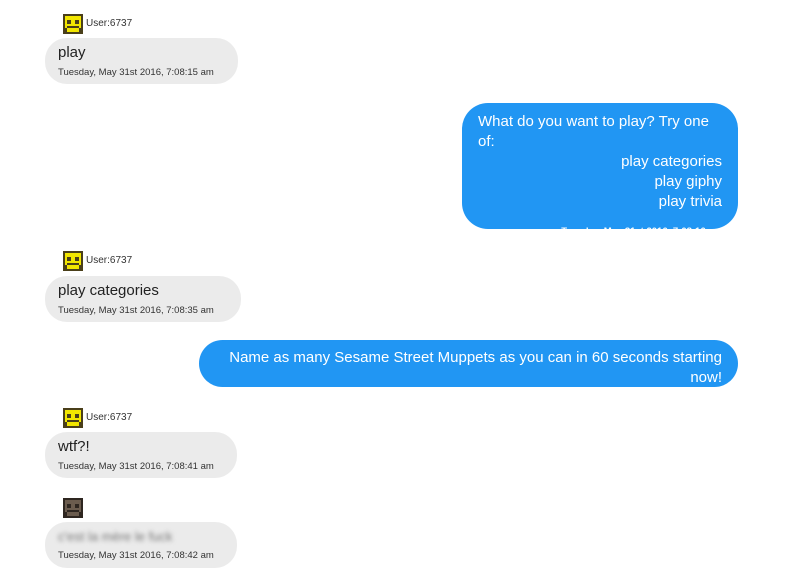 The image size is (786, 575). I want to click on message-timestamp: Tuesday, May 31st 2016, 7:08:41 am, so click(136, 466).